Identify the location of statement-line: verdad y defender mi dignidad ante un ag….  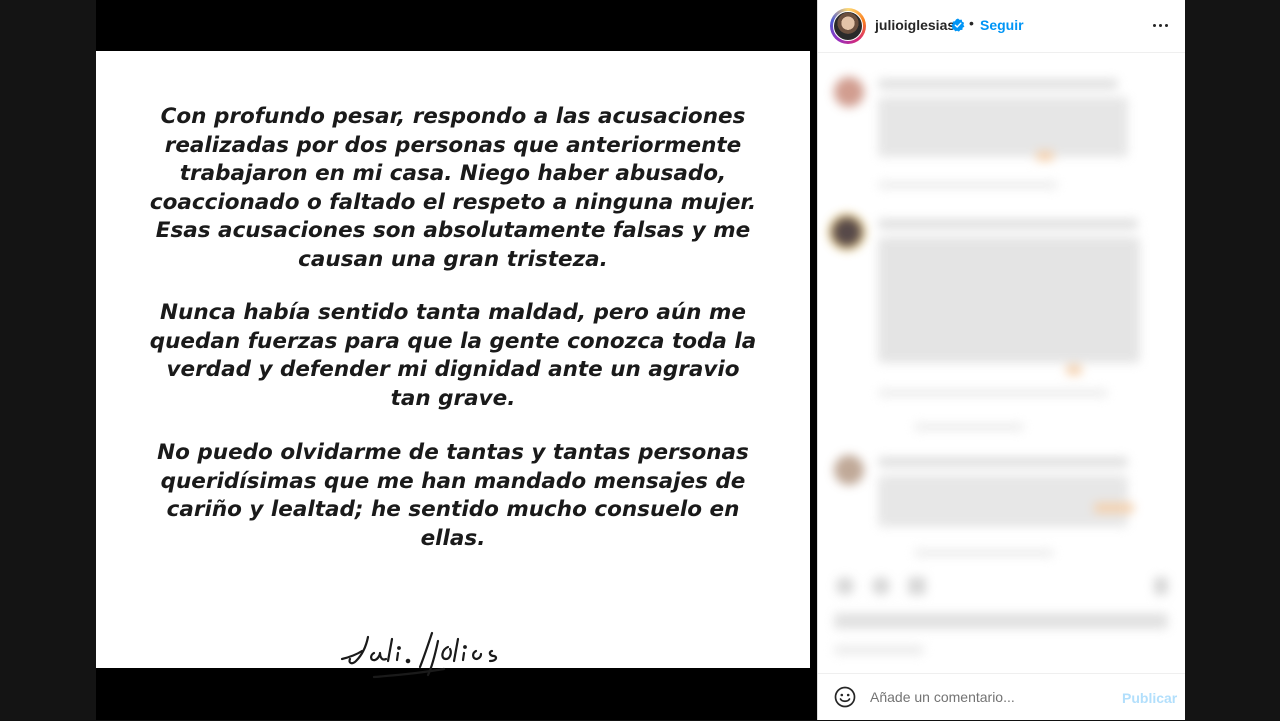
(453, 370).